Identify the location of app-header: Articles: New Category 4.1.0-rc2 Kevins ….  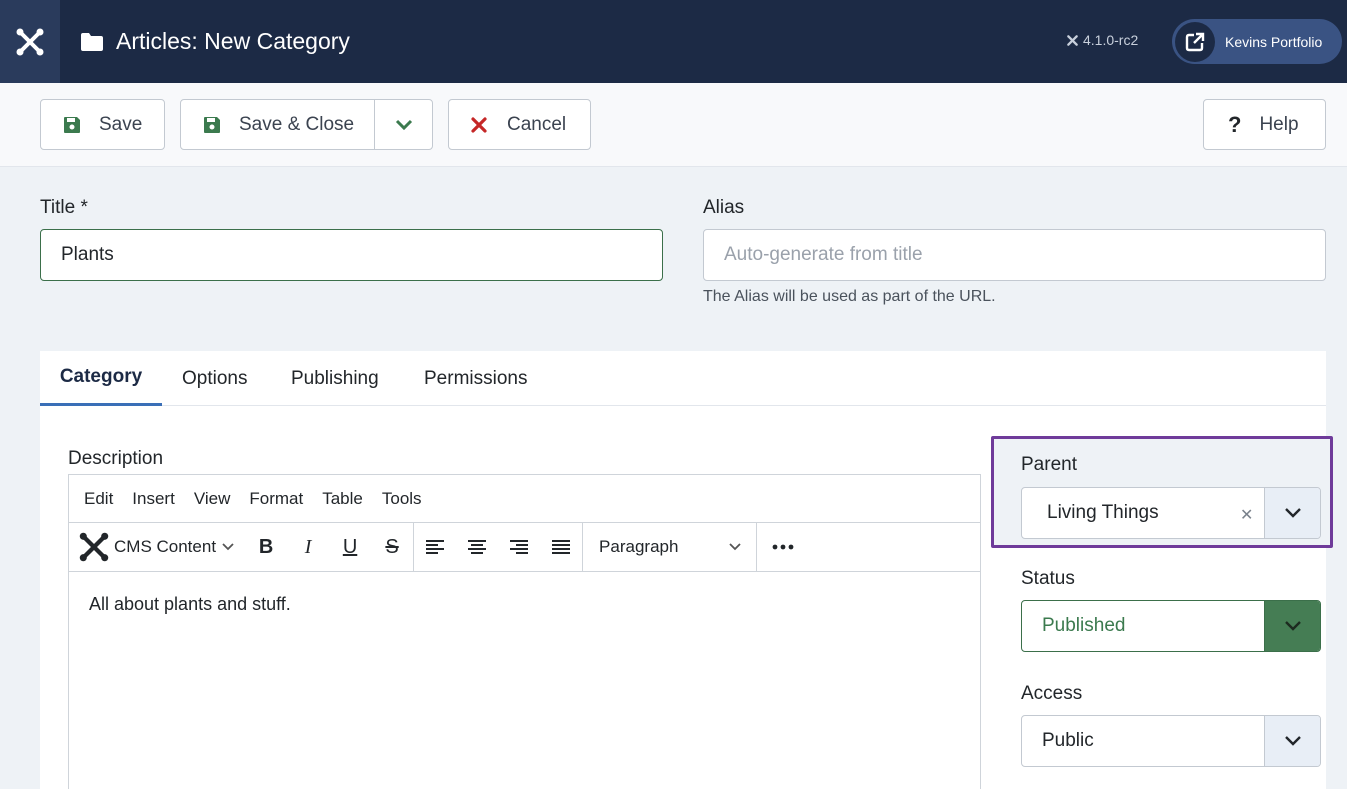
(673, 41).